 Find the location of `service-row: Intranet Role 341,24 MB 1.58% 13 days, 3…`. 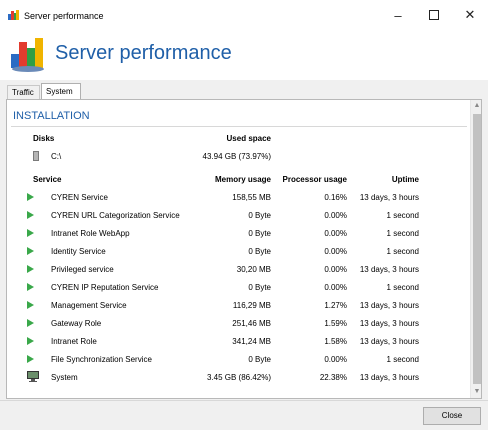

service-row: Intranet Role 341,24 MB 1.58% 13 days, 3… is located at coordinates (237, 341).